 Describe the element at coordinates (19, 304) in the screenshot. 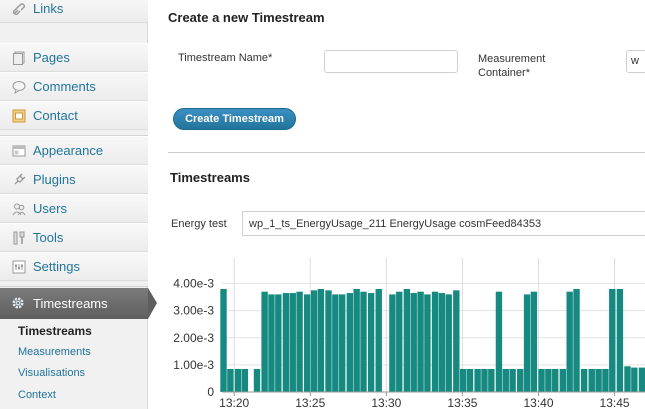

I see `gear-icon` at that location.